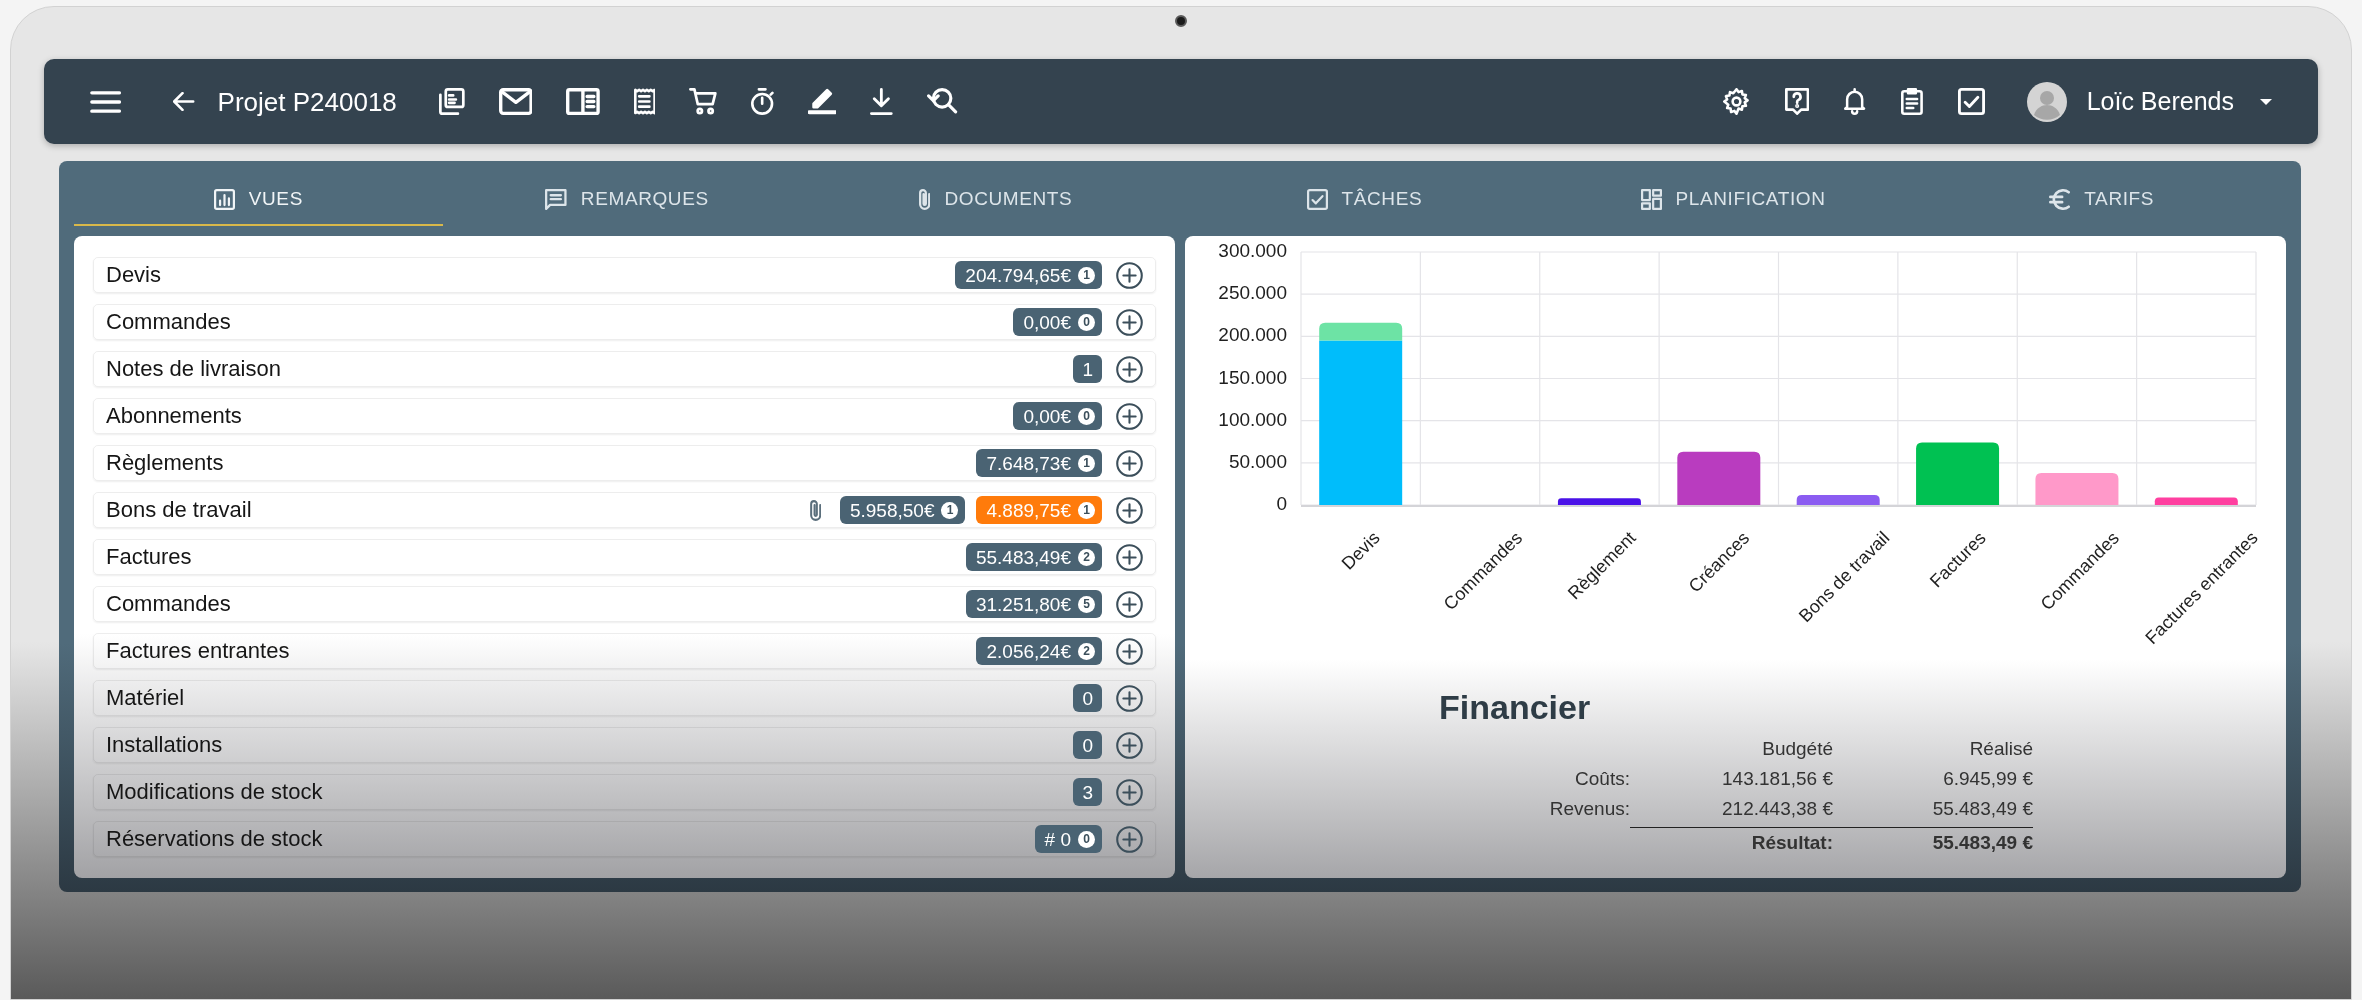 The width and height of the screenshot is (2362, 1000). I want to click on document-row: Factures entrantes 2.056,24€ 2, so click(624, 651).